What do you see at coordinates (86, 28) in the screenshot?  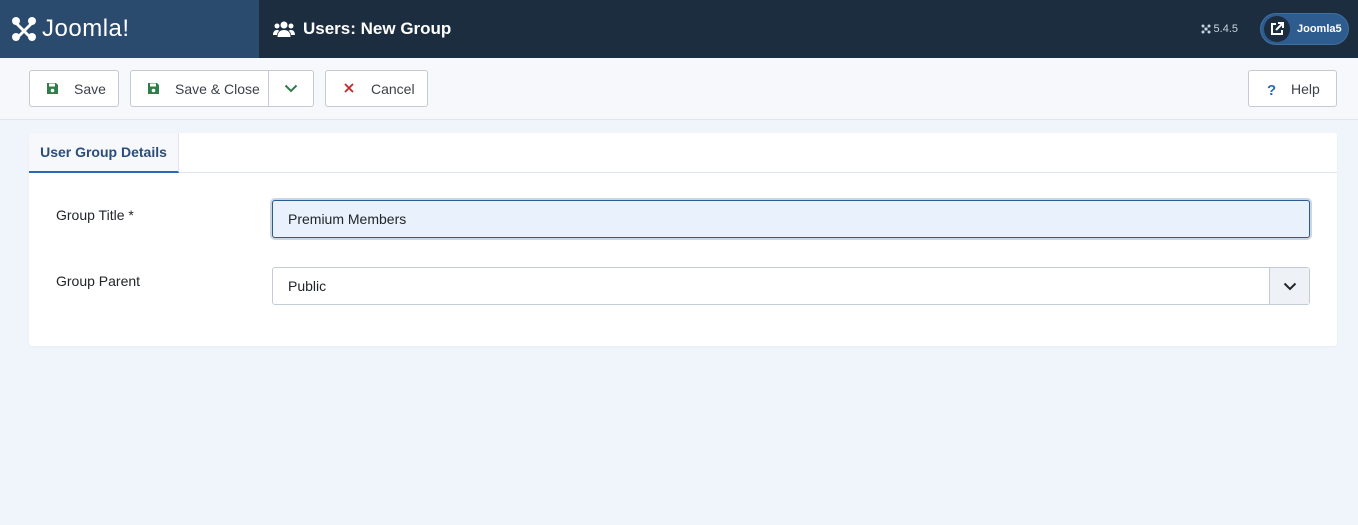 I see `brand-text: Joomla!` at bounding box center [86, 28].